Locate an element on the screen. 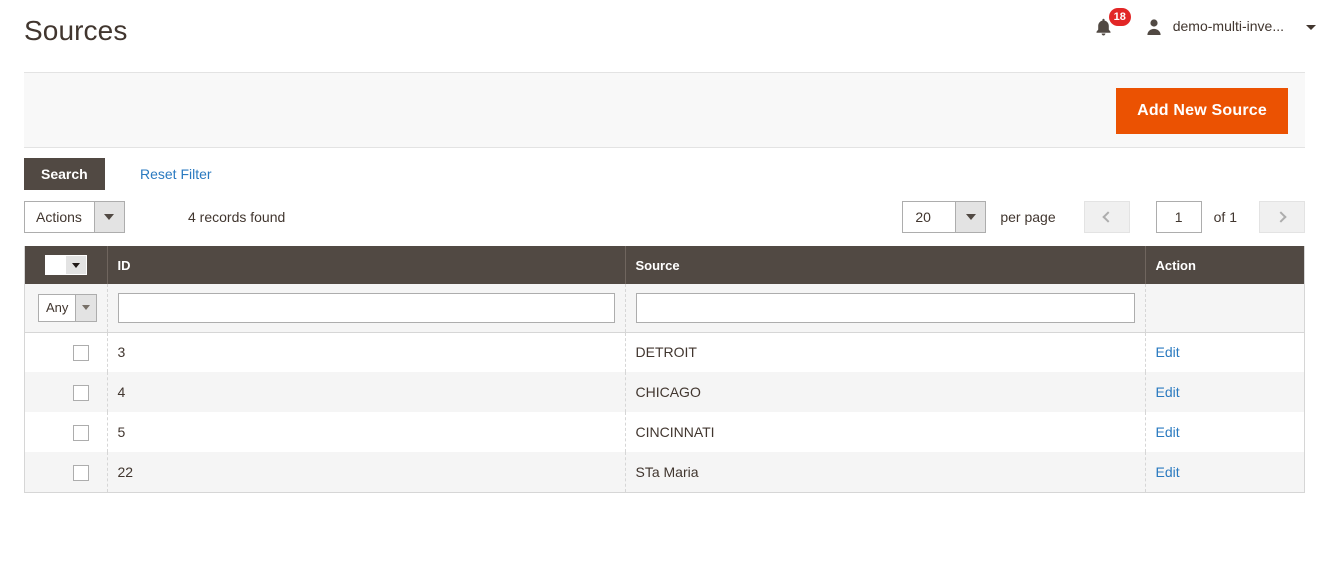 Image resolution: width=1329 pixels, height=579 pixels. add-new-source-button: Add New Source is located at coordinates (1202, 111).